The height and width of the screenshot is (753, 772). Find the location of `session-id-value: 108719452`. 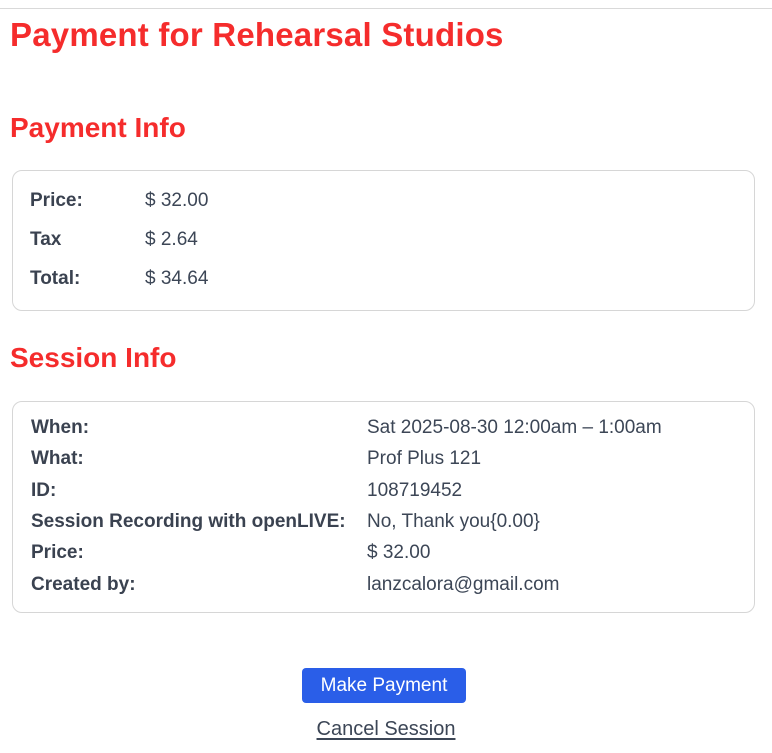

session-id-value: 108719452 is located at coordinates (415, 490).